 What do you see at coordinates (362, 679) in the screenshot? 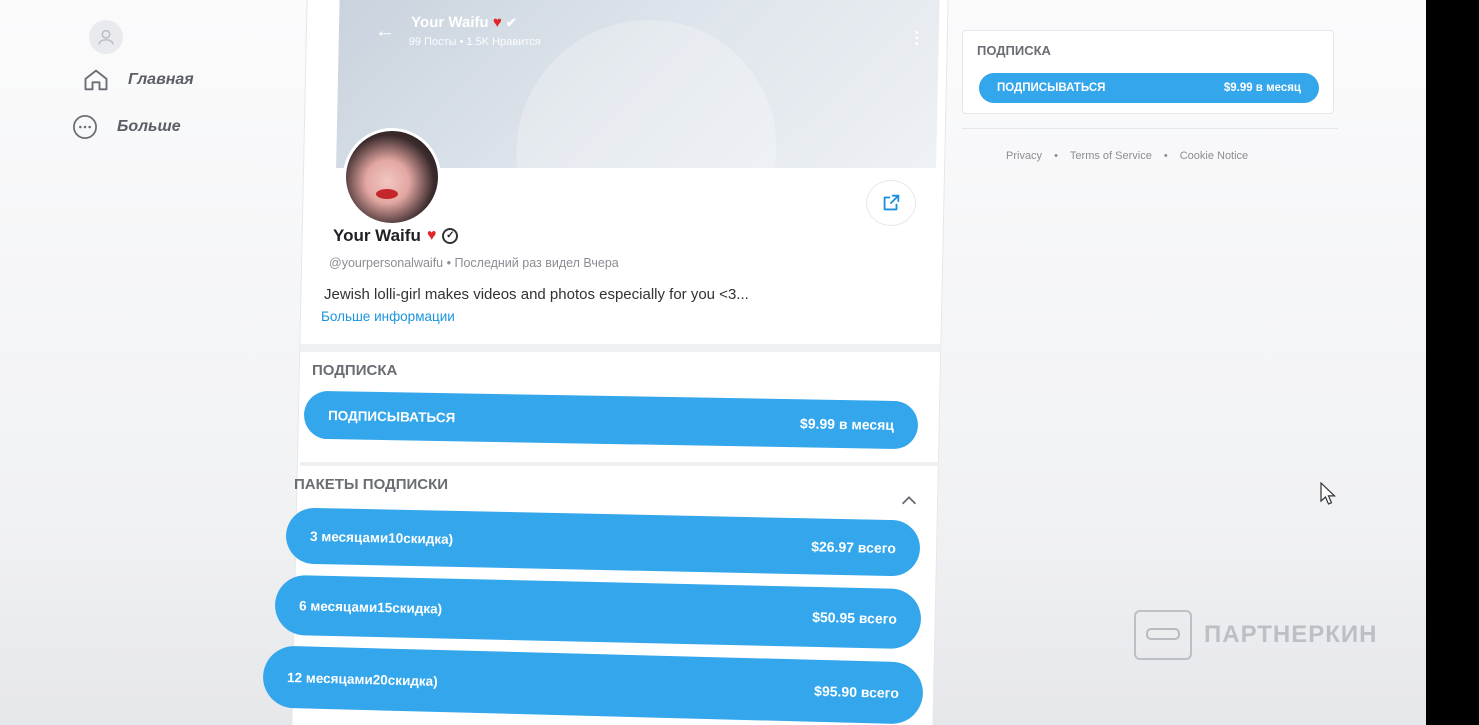
I see `bundle-label: 12 месяцами20скидка)` at bounding box center [362, 679].